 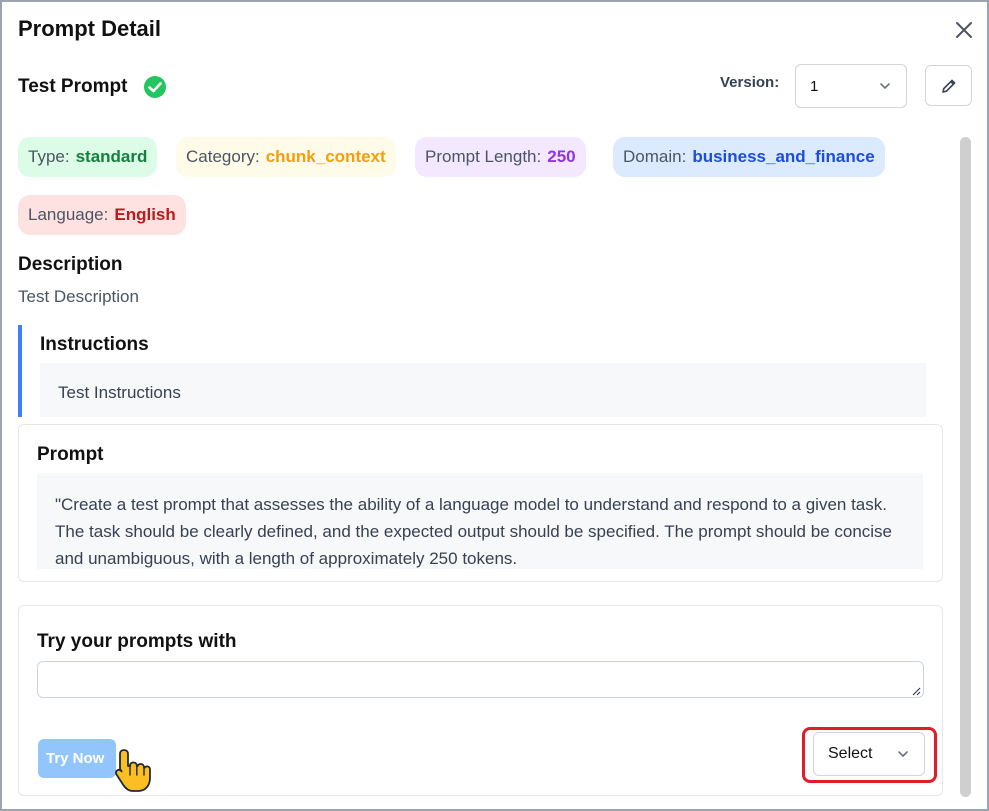 What do you see at coordinates (325, 156) in the screenshot?
I see `category-value: chunk_context` at bounding box center [325, 156].